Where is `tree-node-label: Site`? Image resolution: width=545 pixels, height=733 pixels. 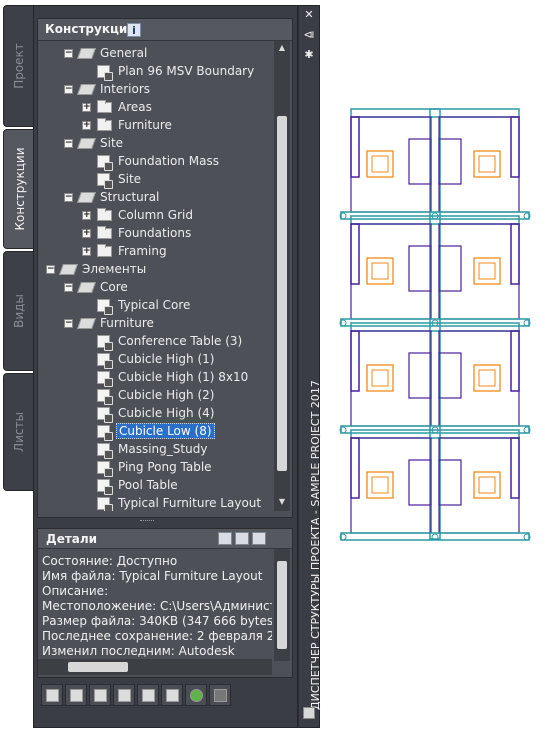 tree-node-label: Site is located at coordinates (112, 143).